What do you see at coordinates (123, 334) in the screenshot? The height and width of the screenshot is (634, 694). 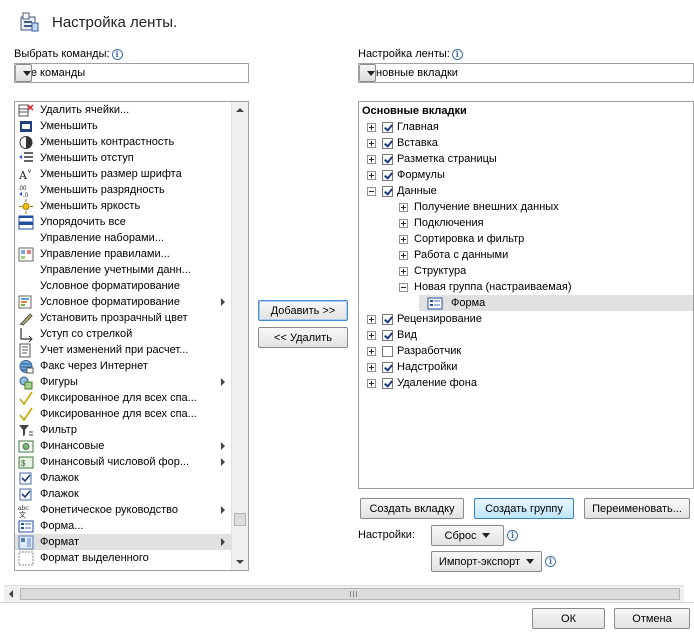 I see `command-item: Уступ со стрелкой` at bounding box center [123, 334].